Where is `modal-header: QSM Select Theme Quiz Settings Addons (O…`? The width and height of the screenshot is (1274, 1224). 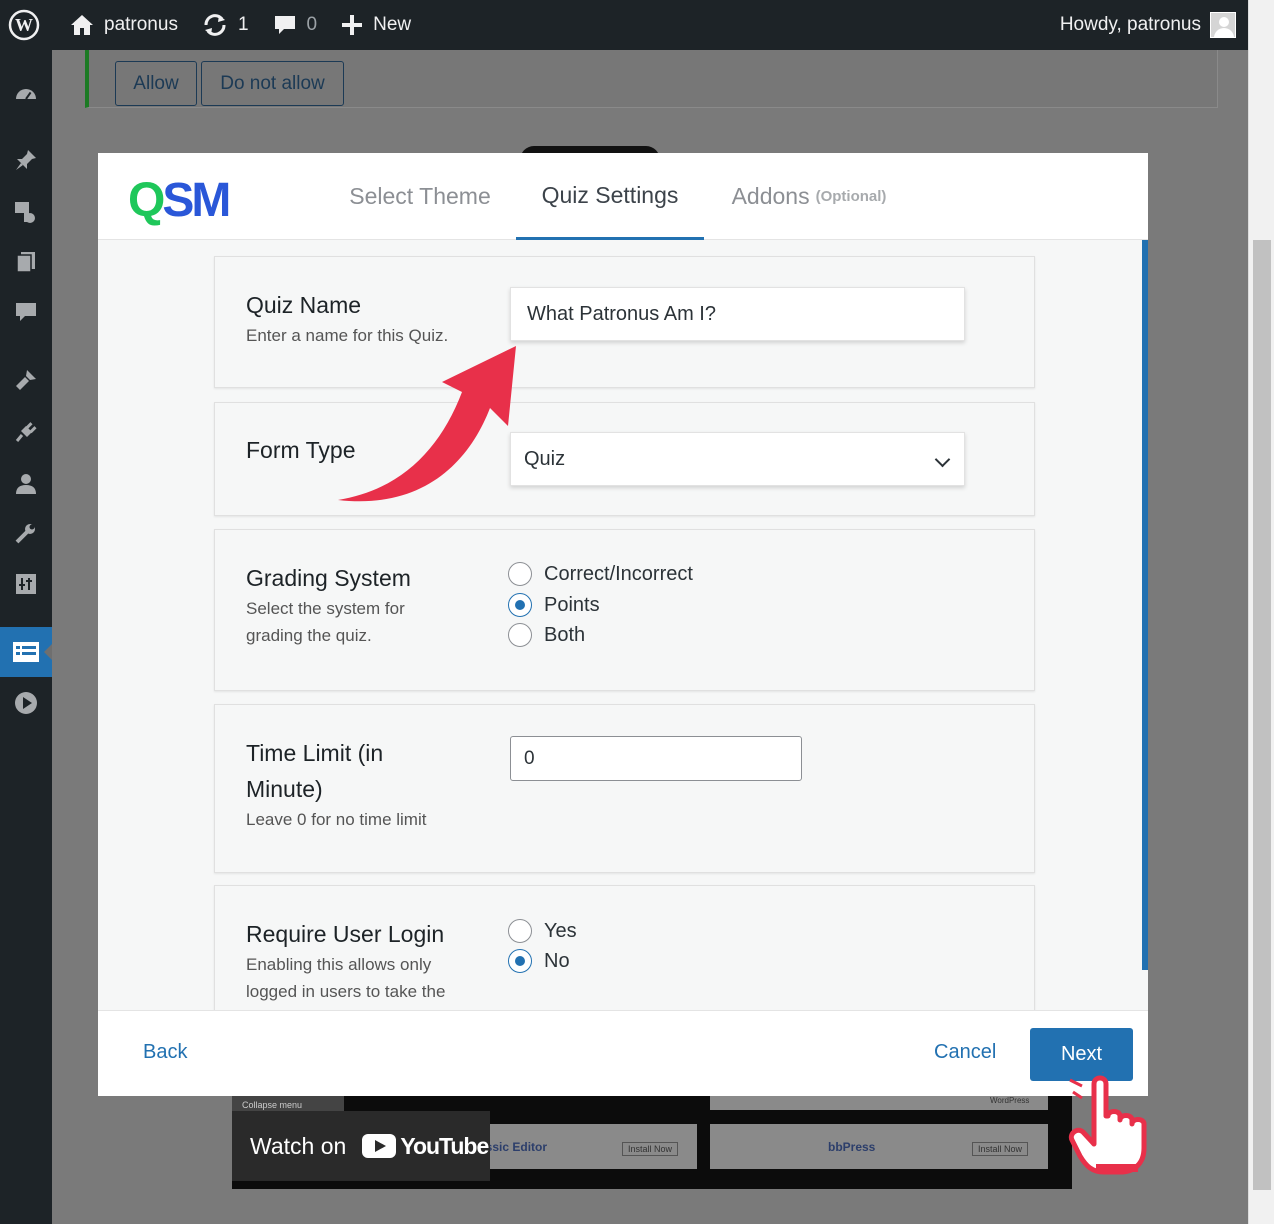 modal-header: QSM Select Theme Quiz Settings Addons (O… is located at coordinates (623, 196).